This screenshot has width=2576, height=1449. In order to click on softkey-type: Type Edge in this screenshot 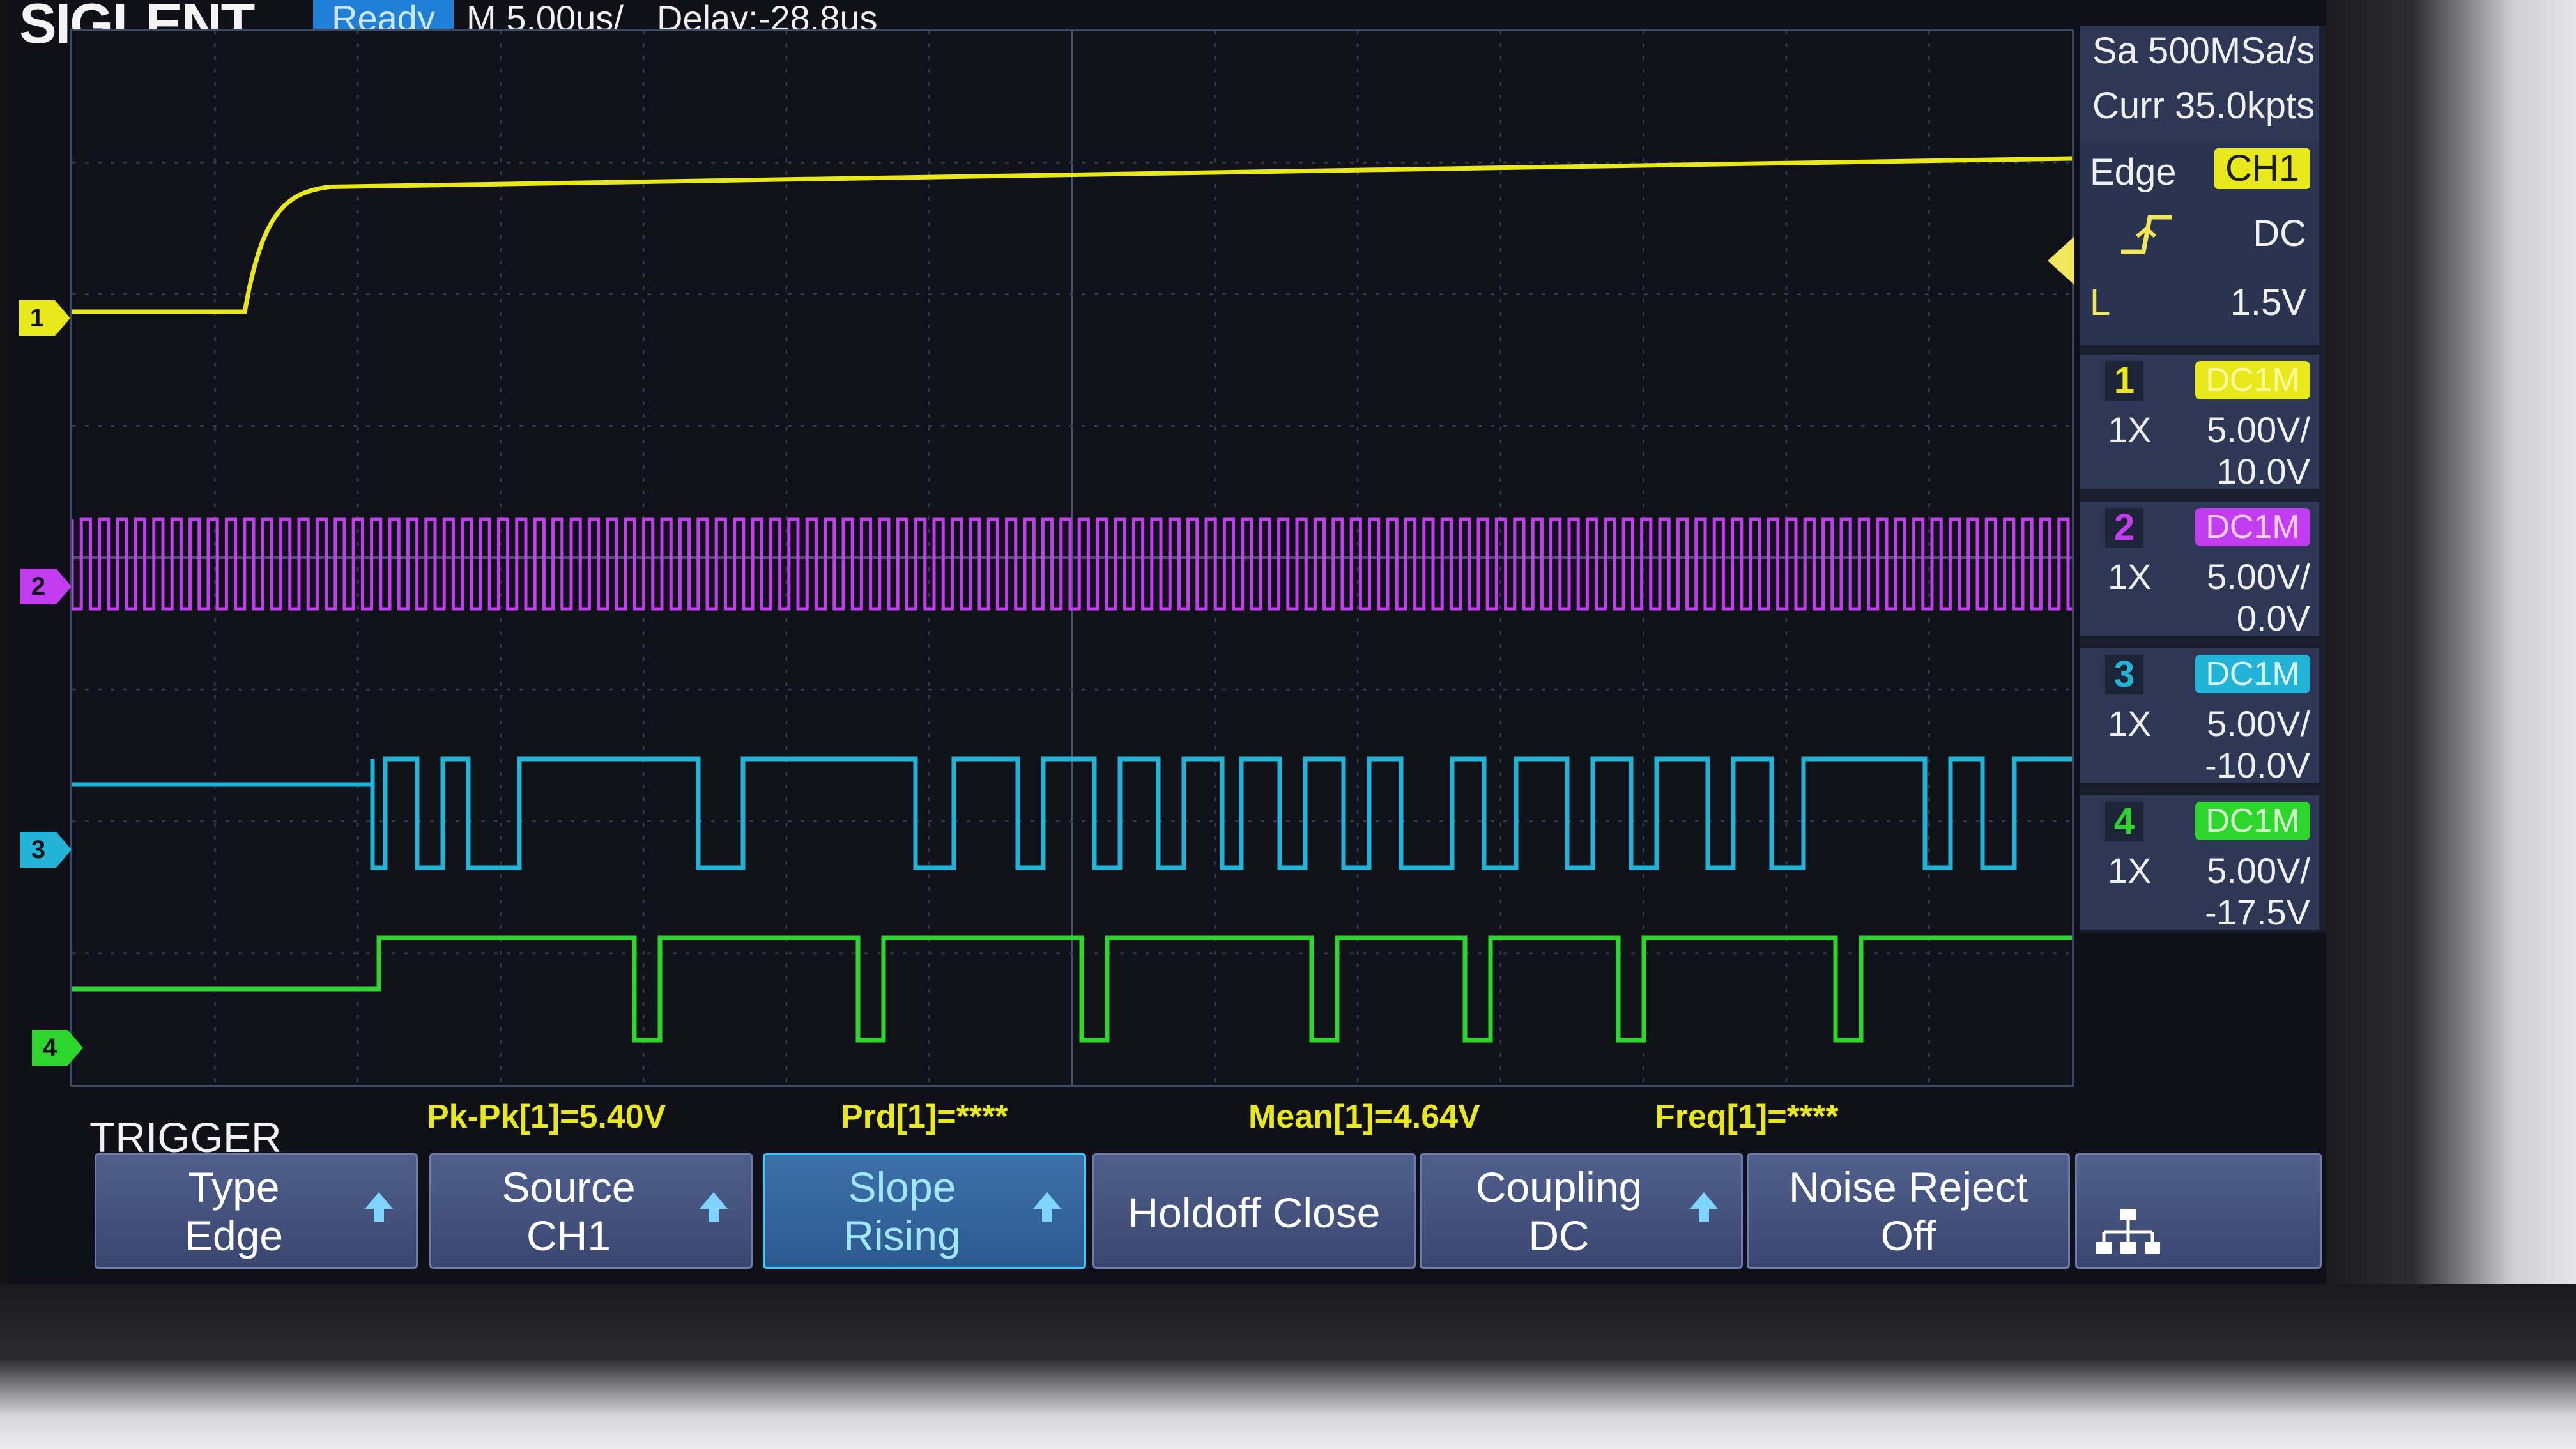, I will do `click(256, 1211)`.